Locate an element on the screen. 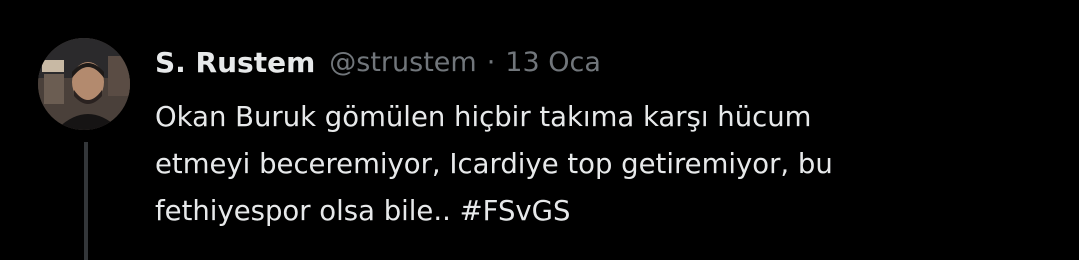  avatar is located at coordinates (84, 84).